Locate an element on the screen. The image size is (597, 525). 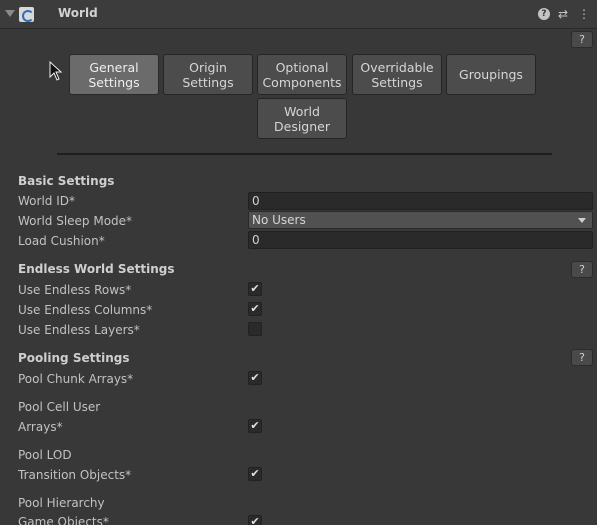
pool-cell-user-arrays-checkbox: ✔ is located at coordinates (255, 426).